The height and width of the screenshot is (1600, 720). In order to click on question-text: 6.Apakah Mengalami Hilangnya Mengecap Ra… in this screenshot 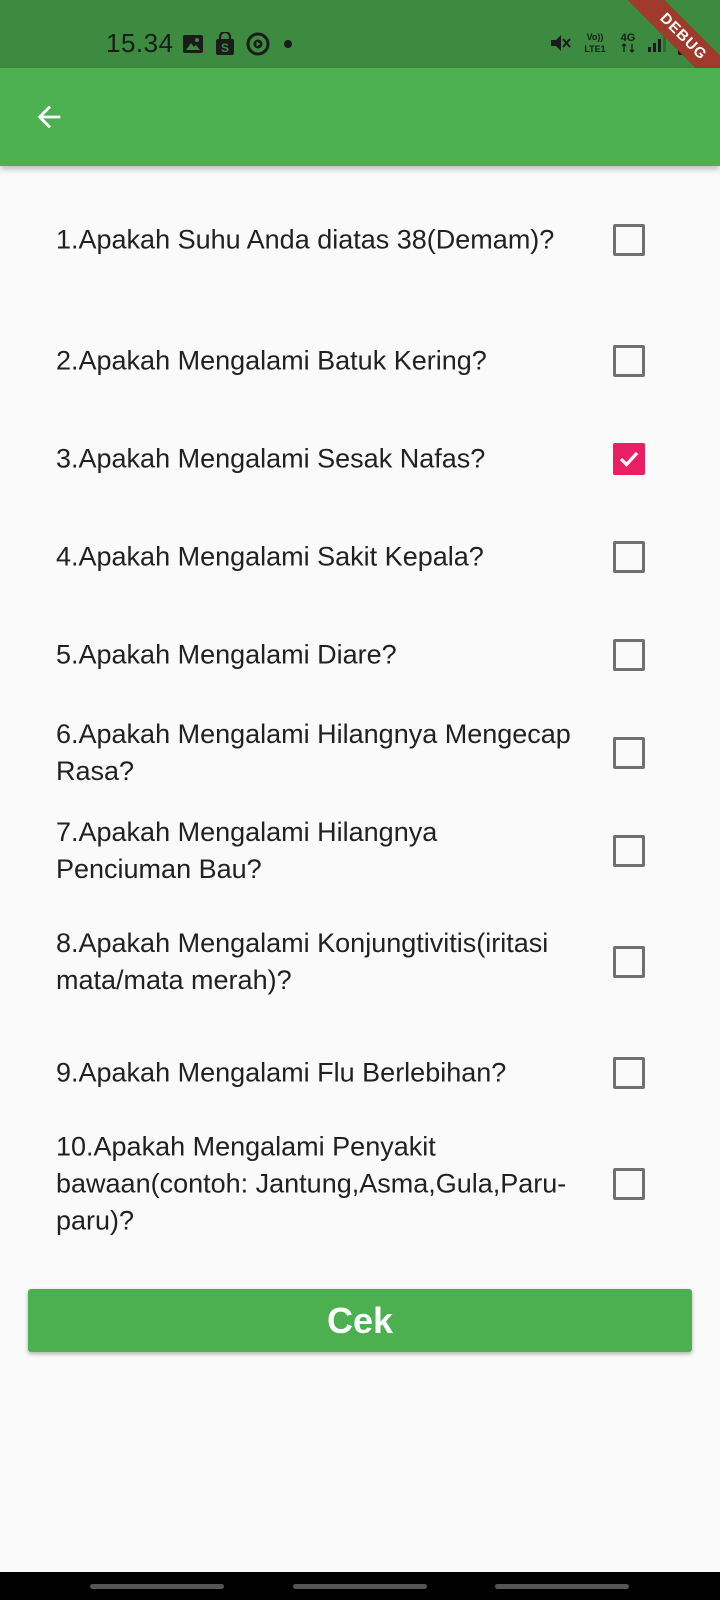, I will do `click(313, 752)`.